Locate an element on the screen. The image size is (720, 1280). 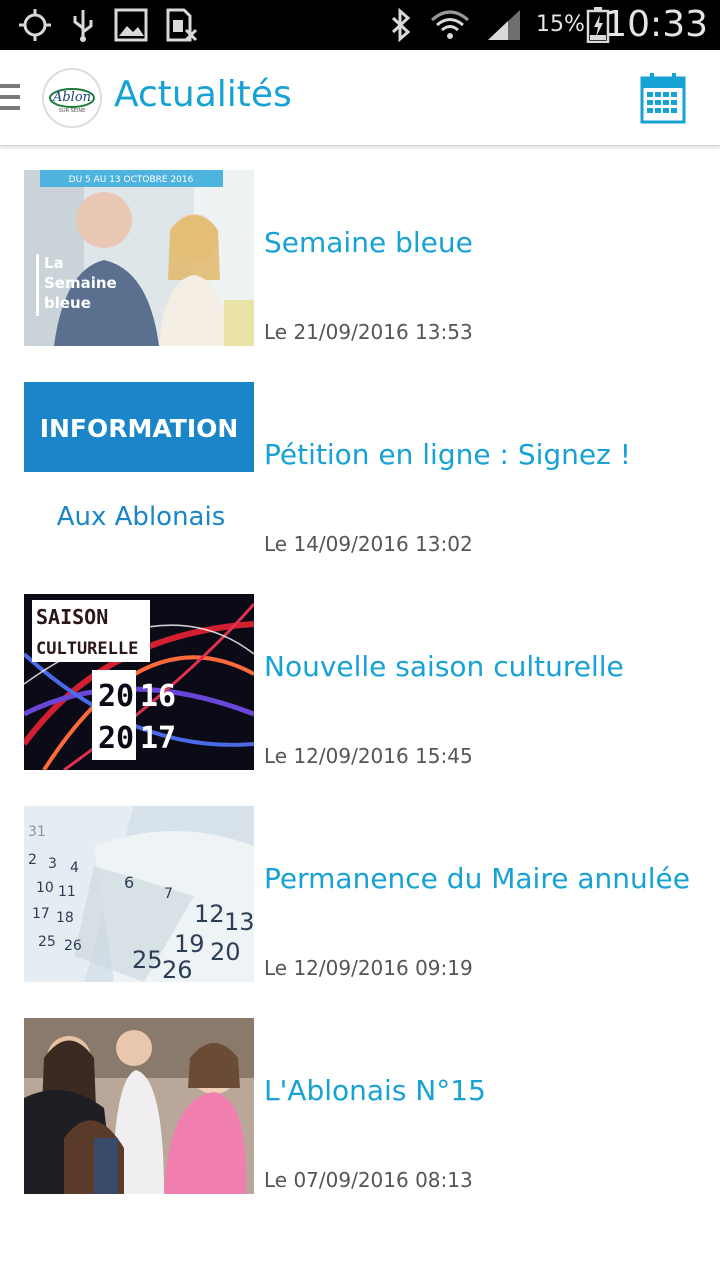
svg-text: 31 is located at coordinates (37, 832).